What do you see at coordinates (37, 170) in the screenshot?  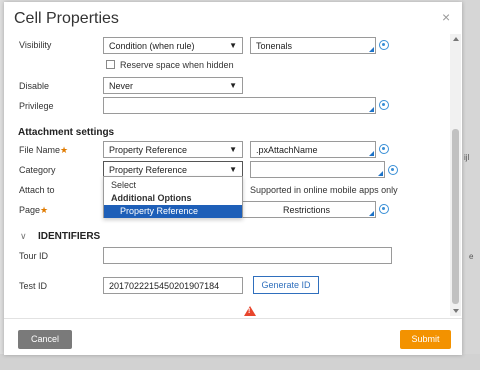 I see `category-label: Category` at bounding box center [37, 170].